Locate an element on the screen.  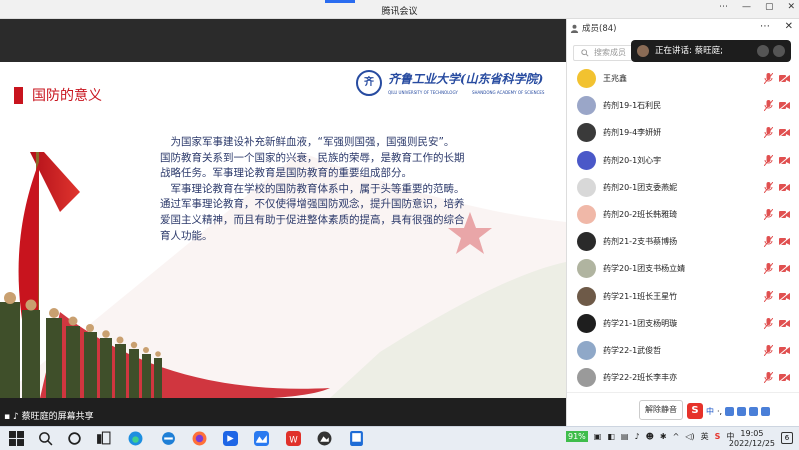
share-indicator is located at coordinates (340, 1).